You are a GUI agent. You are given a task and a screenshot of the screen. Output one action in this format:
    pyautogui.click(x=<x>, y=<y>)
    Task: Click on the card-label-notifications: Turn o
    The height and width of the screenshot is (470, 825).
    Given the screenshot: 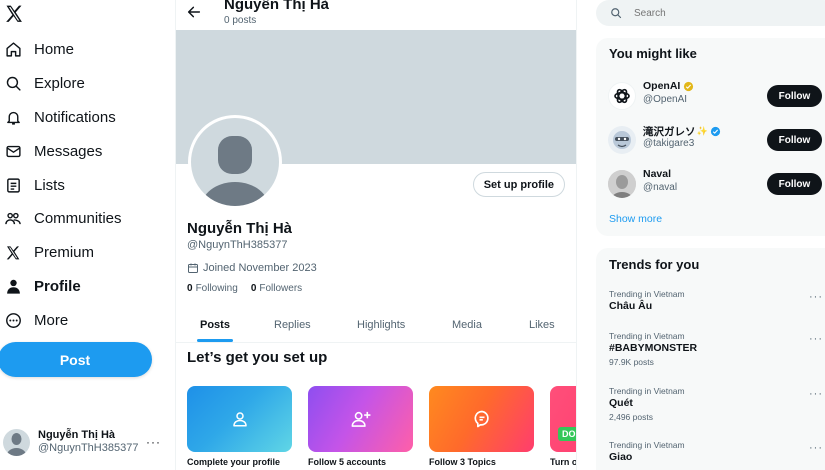 What is the action you would take?
    pyautogui.click(x=563, y=462)
    